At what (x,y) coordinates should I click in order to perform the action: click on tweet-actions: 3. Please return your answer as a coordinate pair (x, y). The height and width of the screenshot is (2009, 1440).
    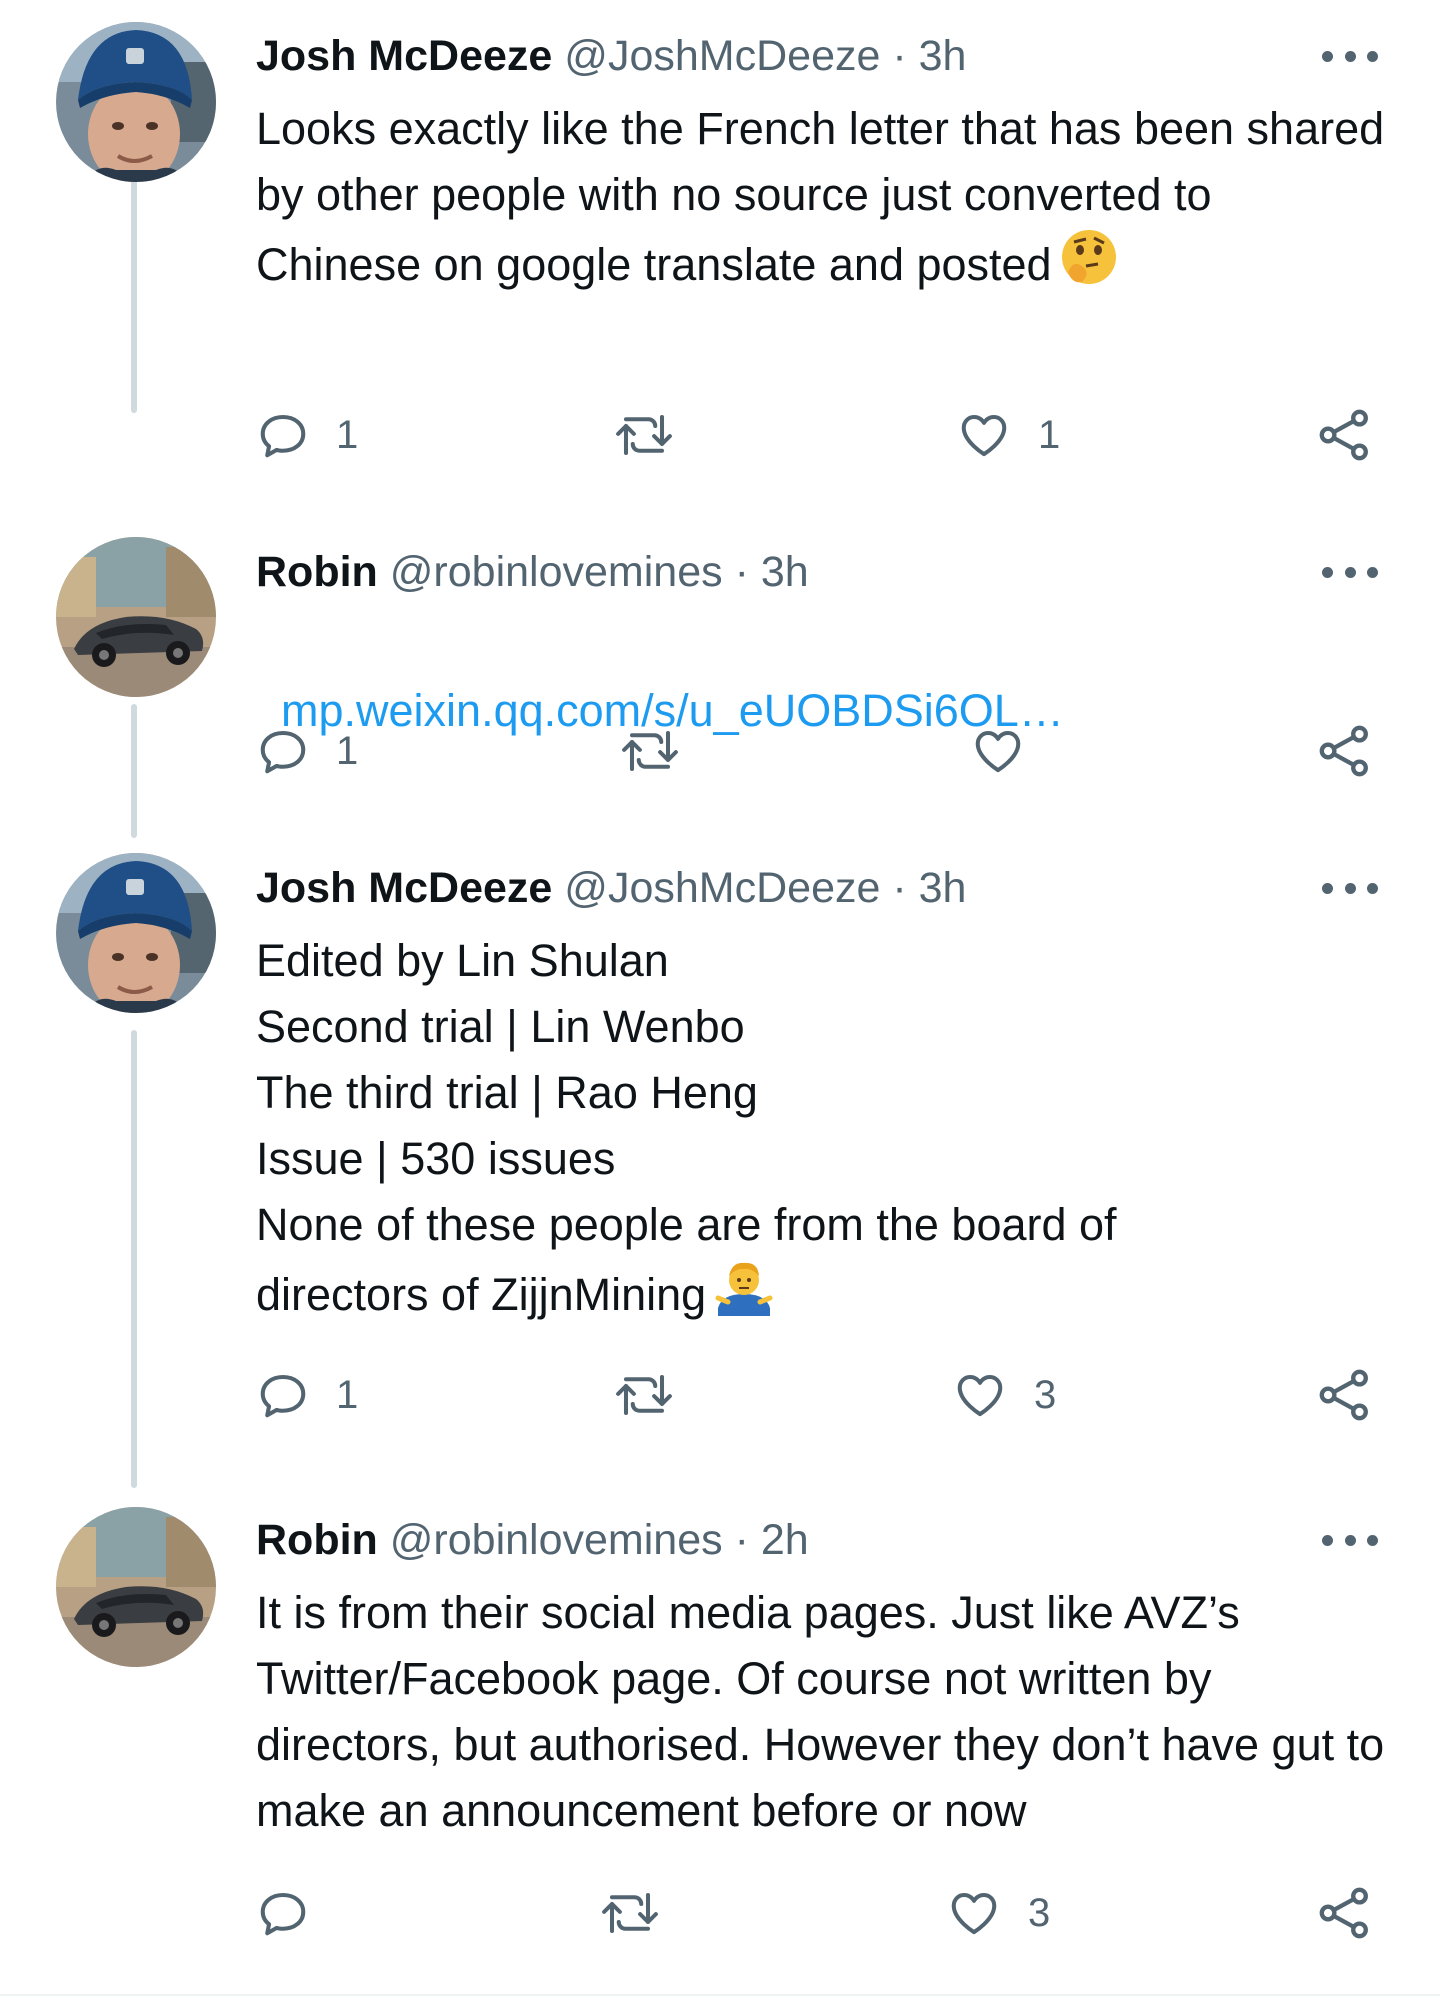
    Looking at the image, I should click on (720, 1911).